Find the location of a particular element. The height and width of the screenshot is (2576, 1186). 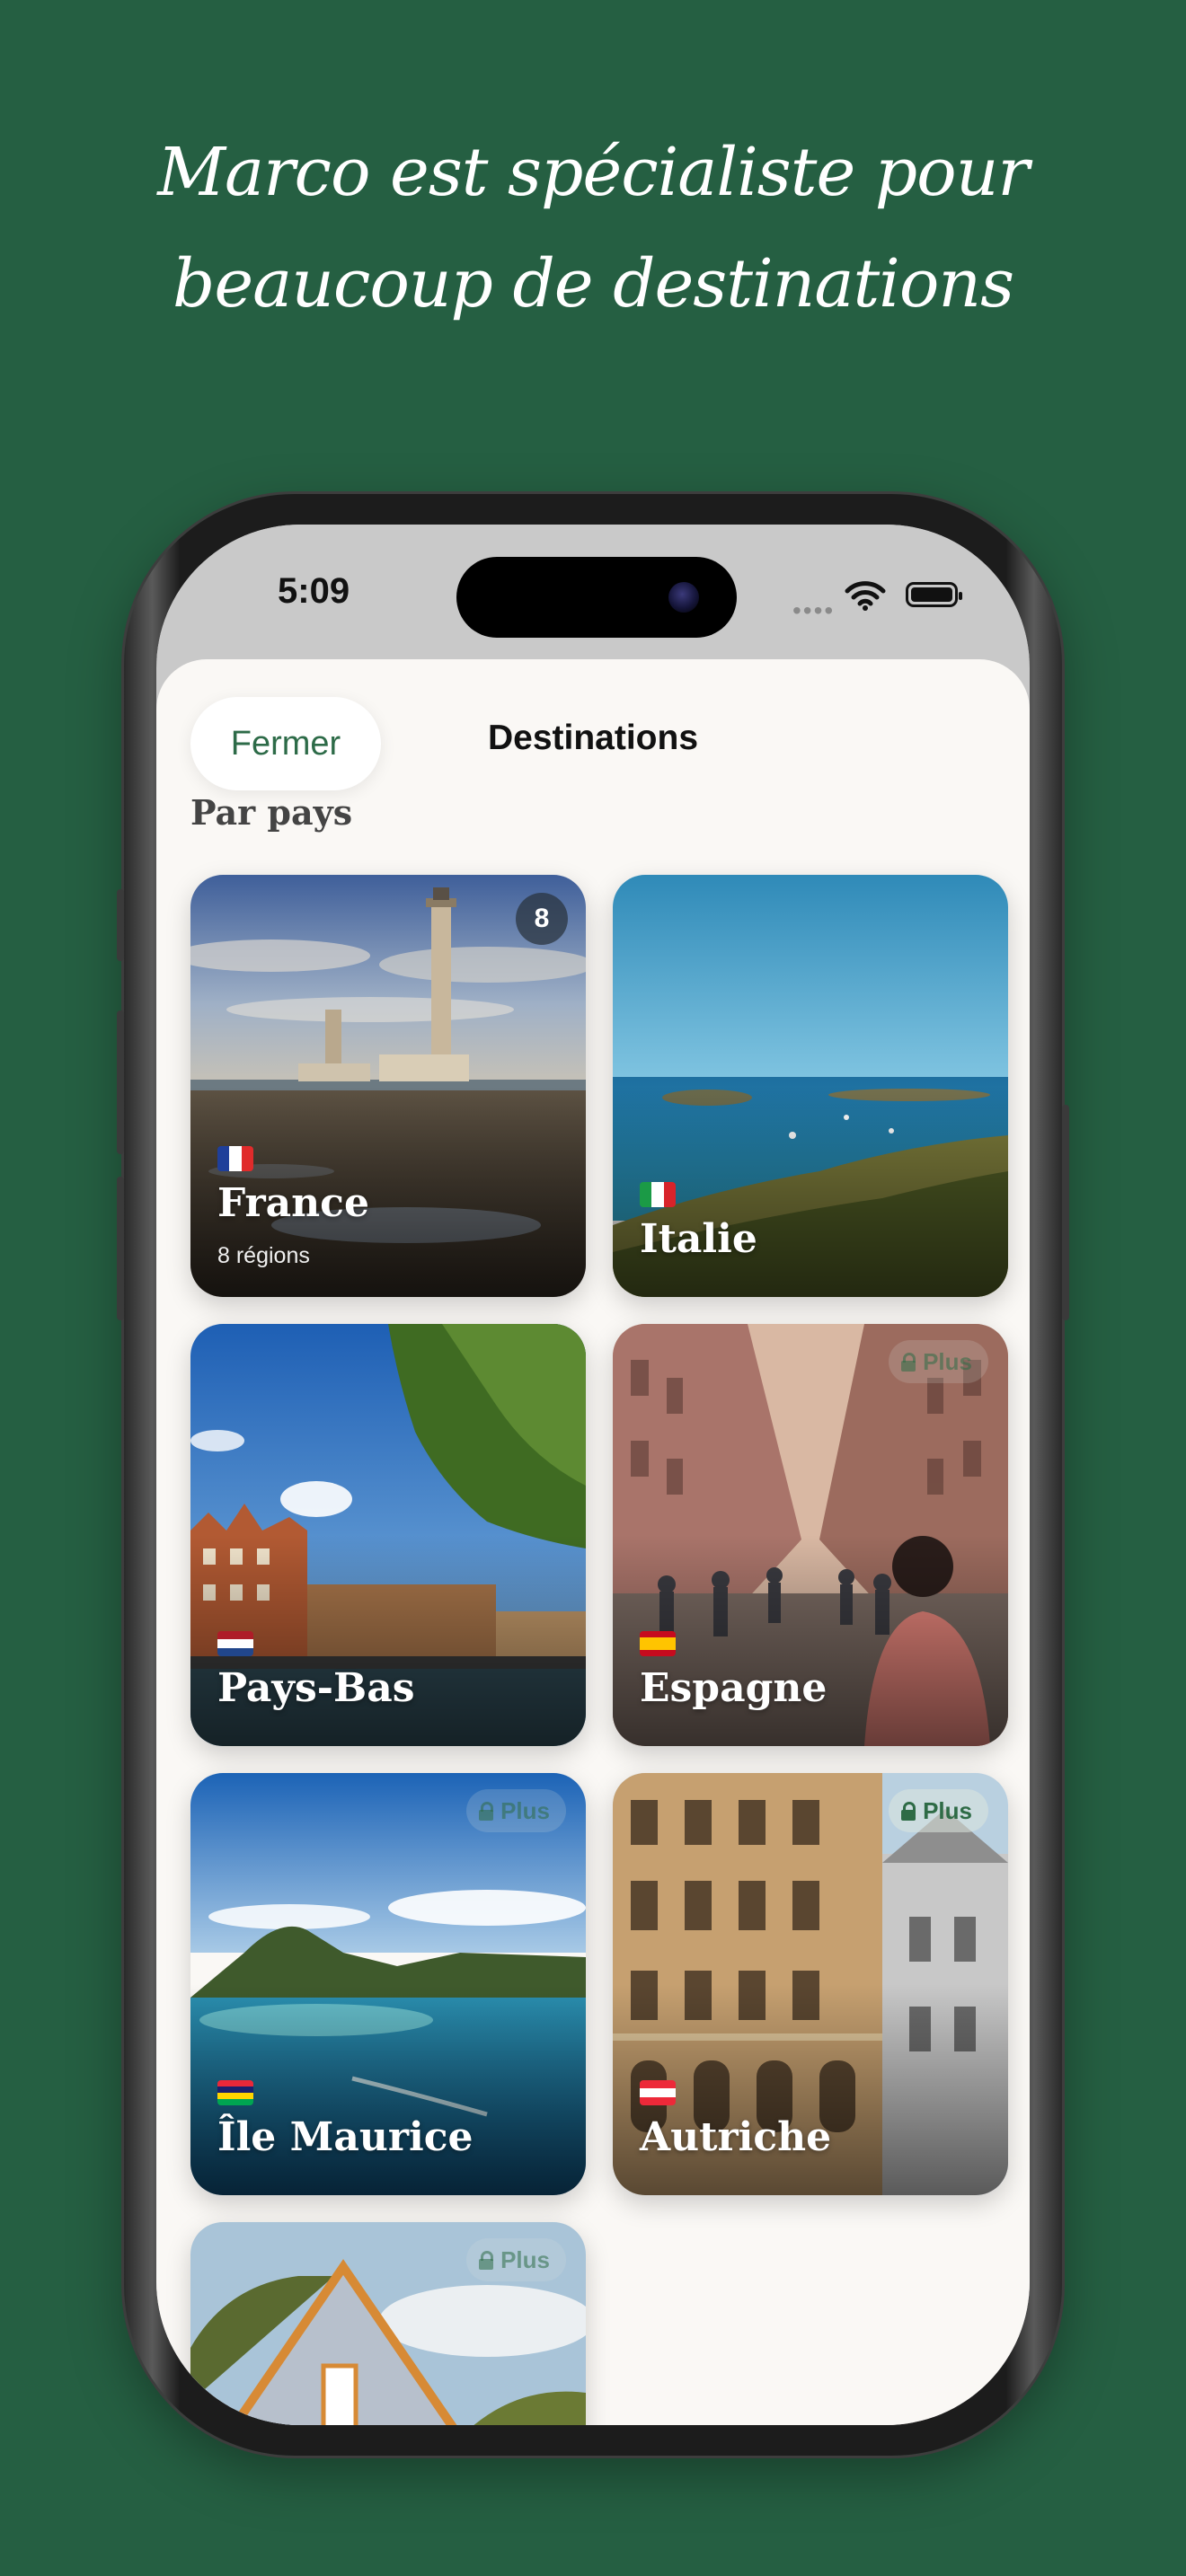

section-heading: Par pays is located at coordinates (271, 812).